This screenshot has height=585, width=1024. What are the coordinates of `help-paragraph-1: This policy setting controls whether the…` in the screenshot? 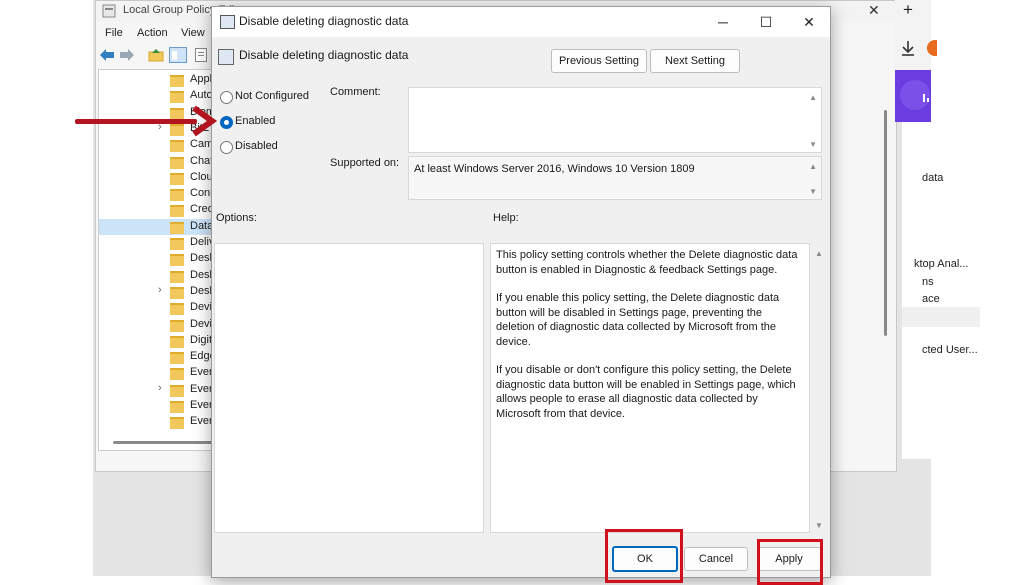 It's located at (647, 262).